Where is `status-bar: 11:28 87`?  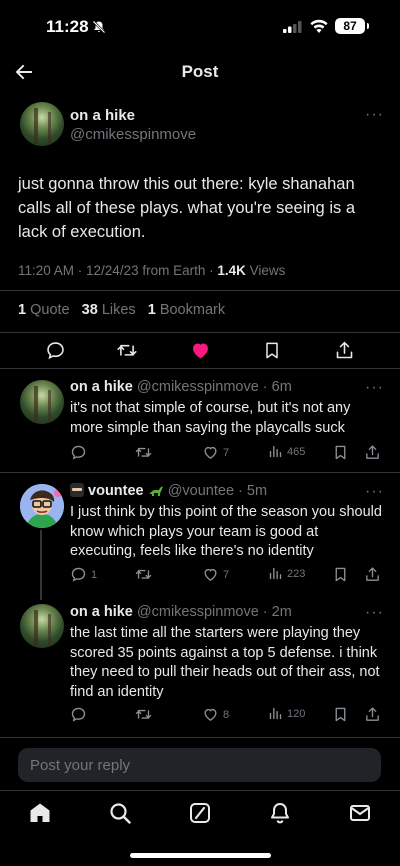
status-bar: 11:28 87 is located at coordinates (200, 25).